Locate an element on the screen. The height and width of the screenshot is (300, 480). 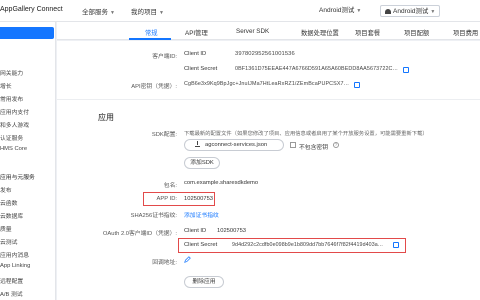
tab-project-quota: 项目配额 is located at coordinates (416, 32).